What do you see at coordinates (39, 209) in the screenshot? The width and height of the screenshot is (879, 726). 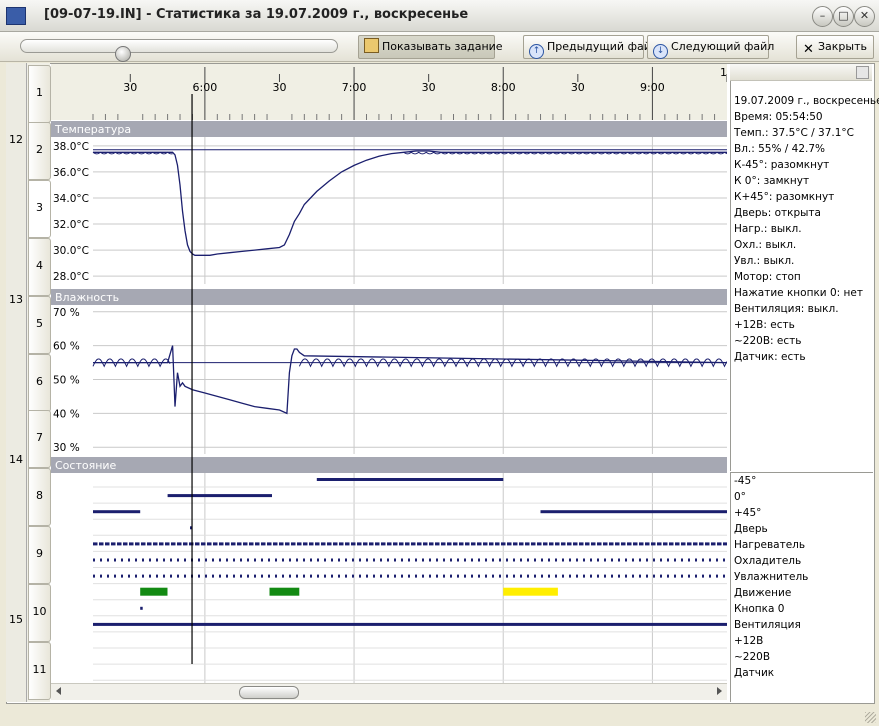 I see `row-tab-3: 3` at bounding box center [39, 209].